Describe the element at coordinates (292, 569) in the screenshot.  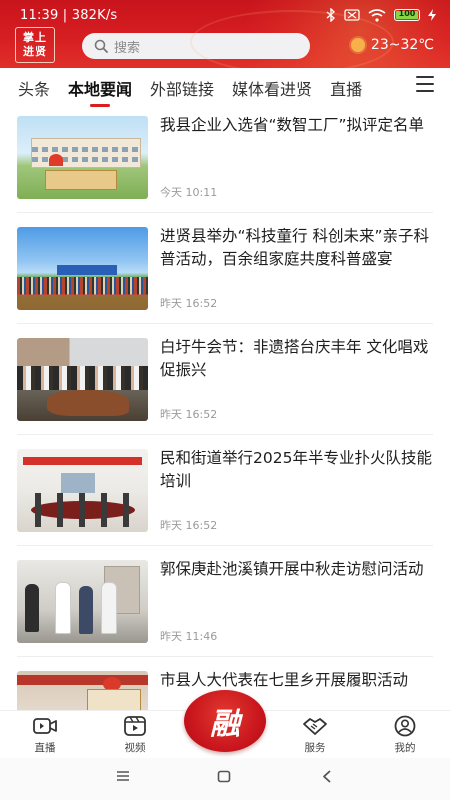
I see `news-title: 郭保庚赴池溪镇开展中秋走访慰问活动` at that location.